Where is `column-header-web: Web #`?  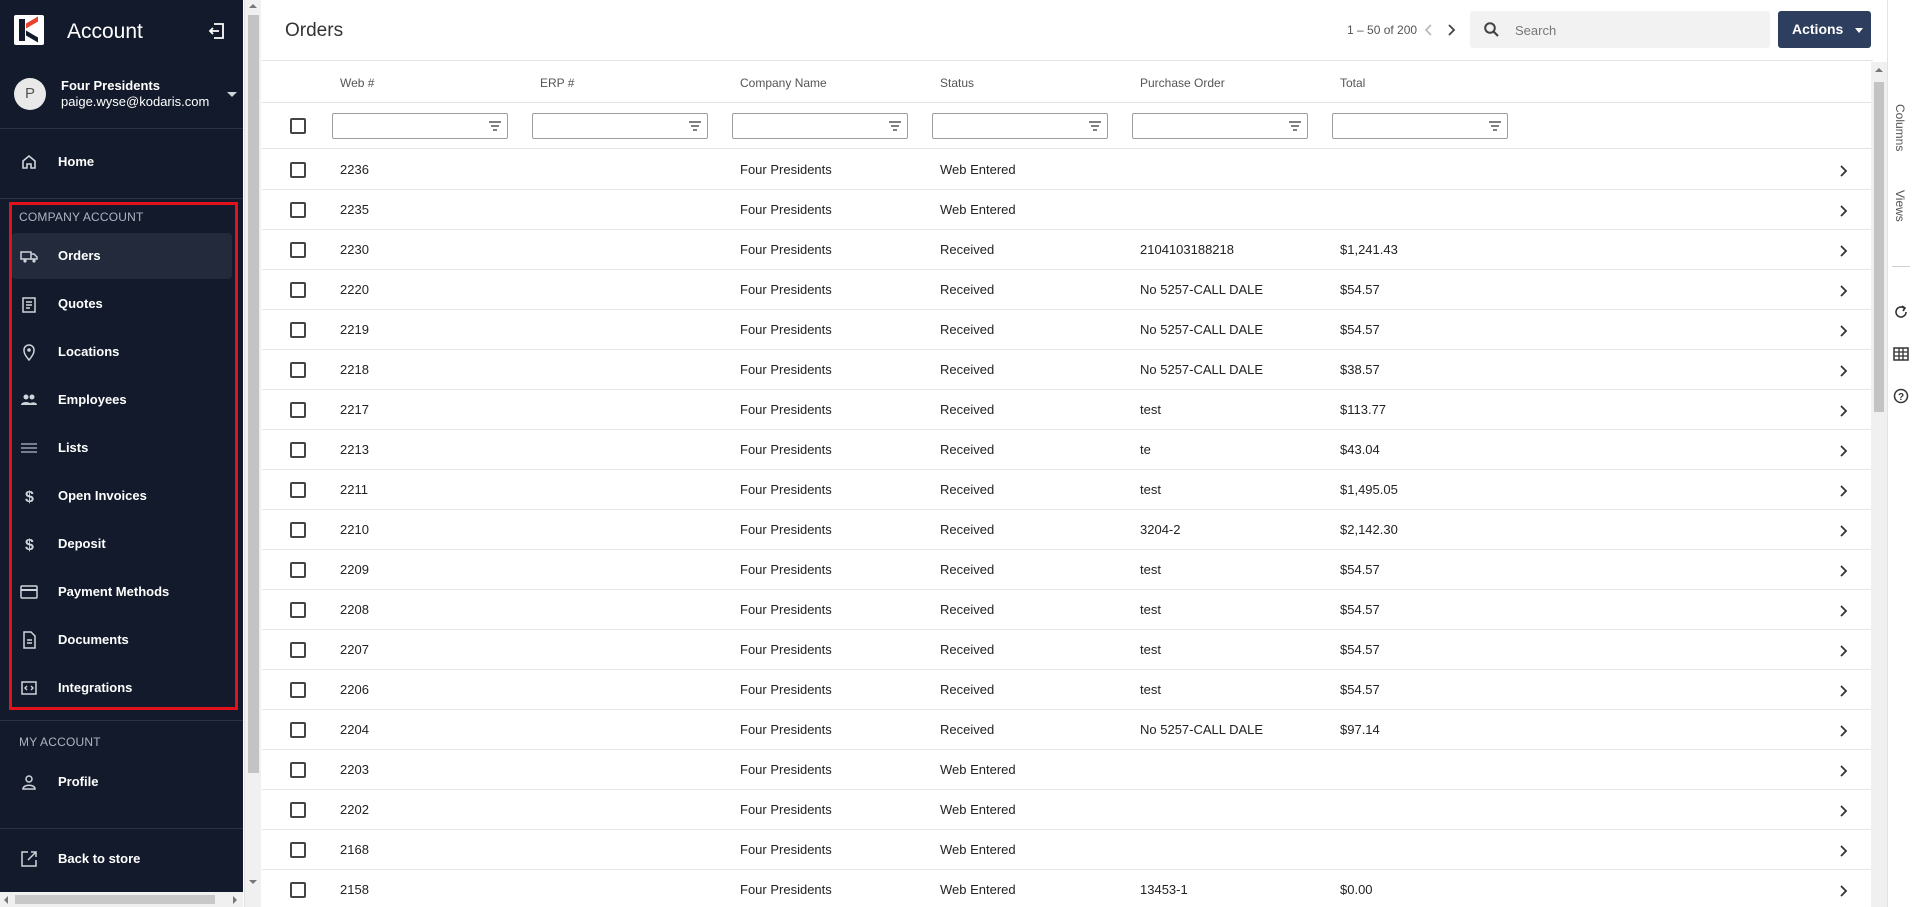
column-header-web: Web # is located at coordinates (357, 83).